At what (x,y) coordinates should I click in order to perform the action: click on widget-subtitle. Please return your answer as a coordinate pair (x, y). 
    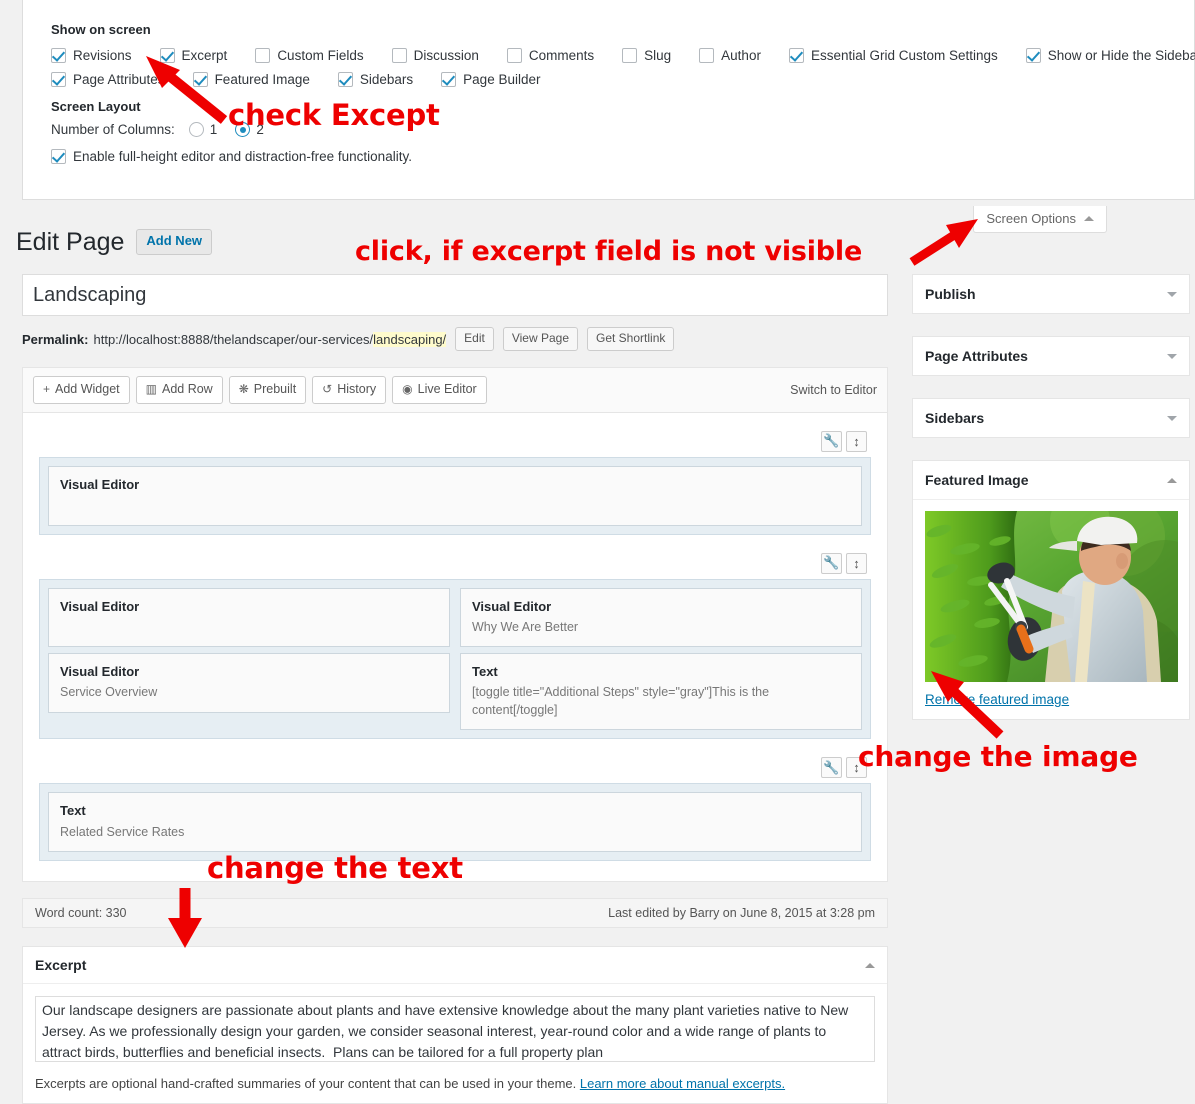
    Looking at the image, I should click on (455, 506).